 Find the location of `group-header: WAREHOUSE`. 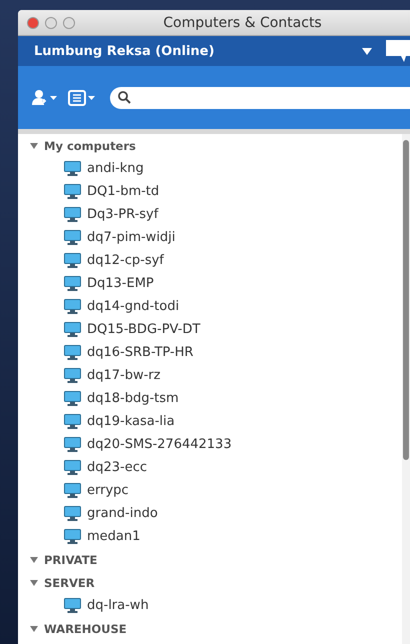

group-header: WAREHOUSE is located at coordinates (216, 628).